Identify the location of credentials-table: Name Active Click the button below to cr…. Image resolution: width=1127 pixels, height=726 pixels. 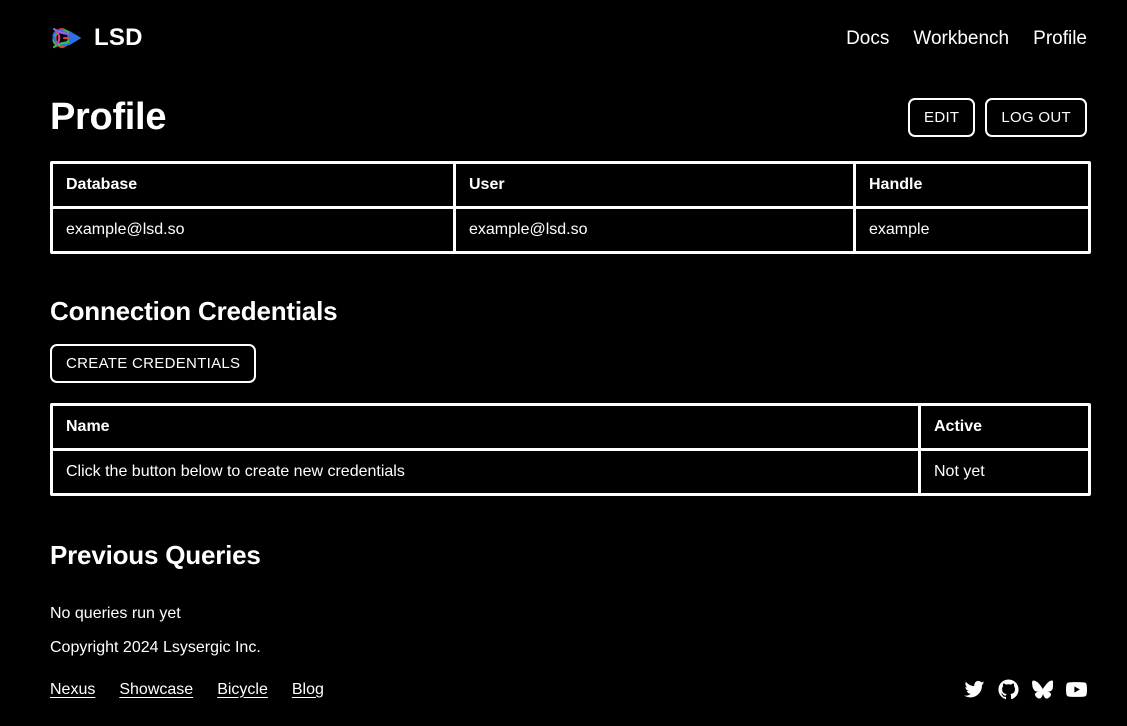
(570, 449).